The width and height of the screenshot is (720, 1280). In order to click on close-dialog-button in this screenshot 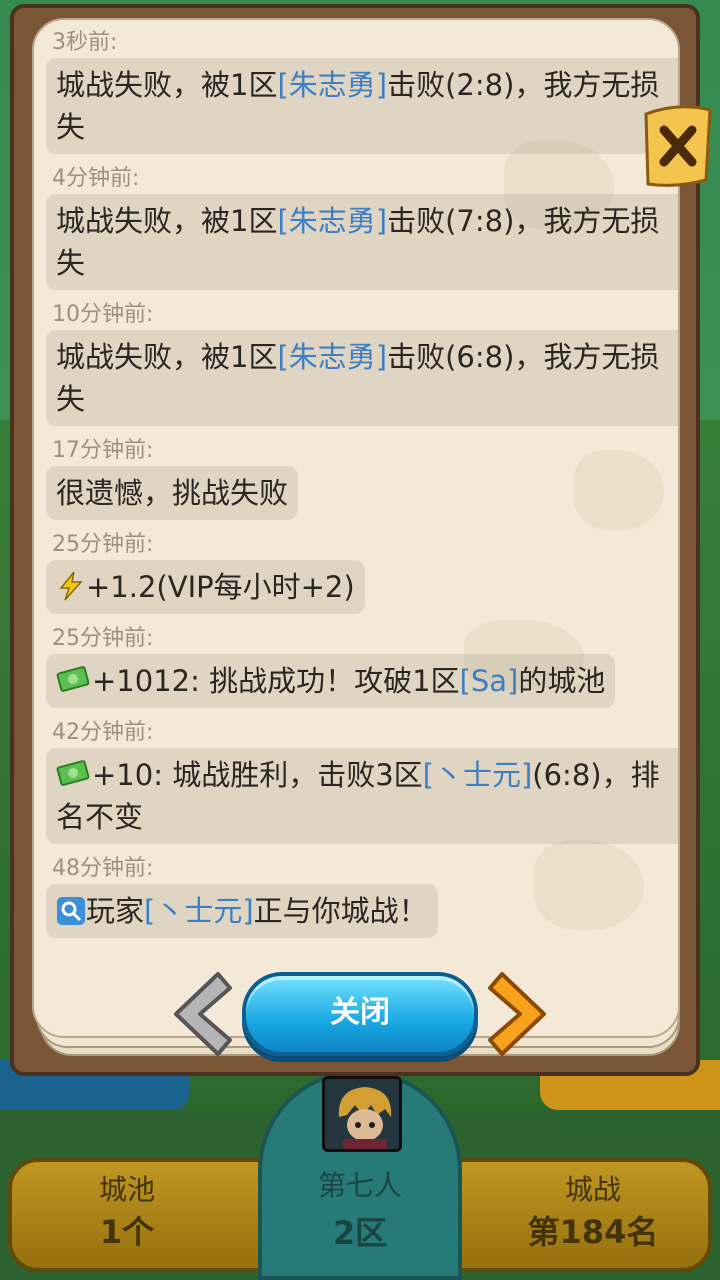, I will do `click(678, 145)`.